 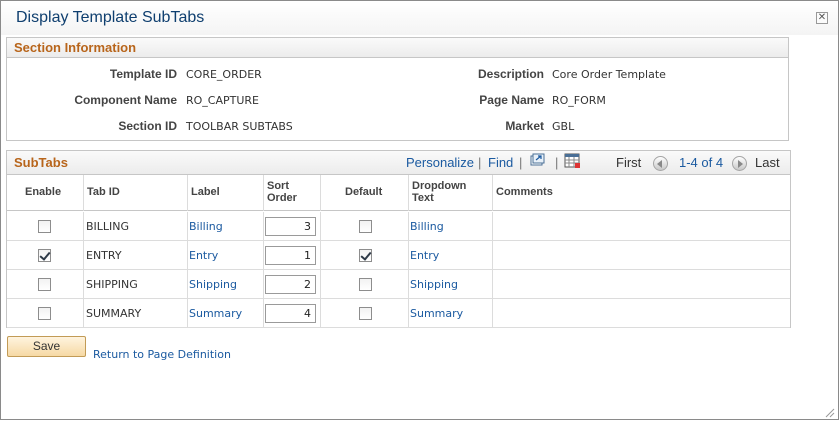 I want to click on find-link: Find, so click(x=500, y=162).